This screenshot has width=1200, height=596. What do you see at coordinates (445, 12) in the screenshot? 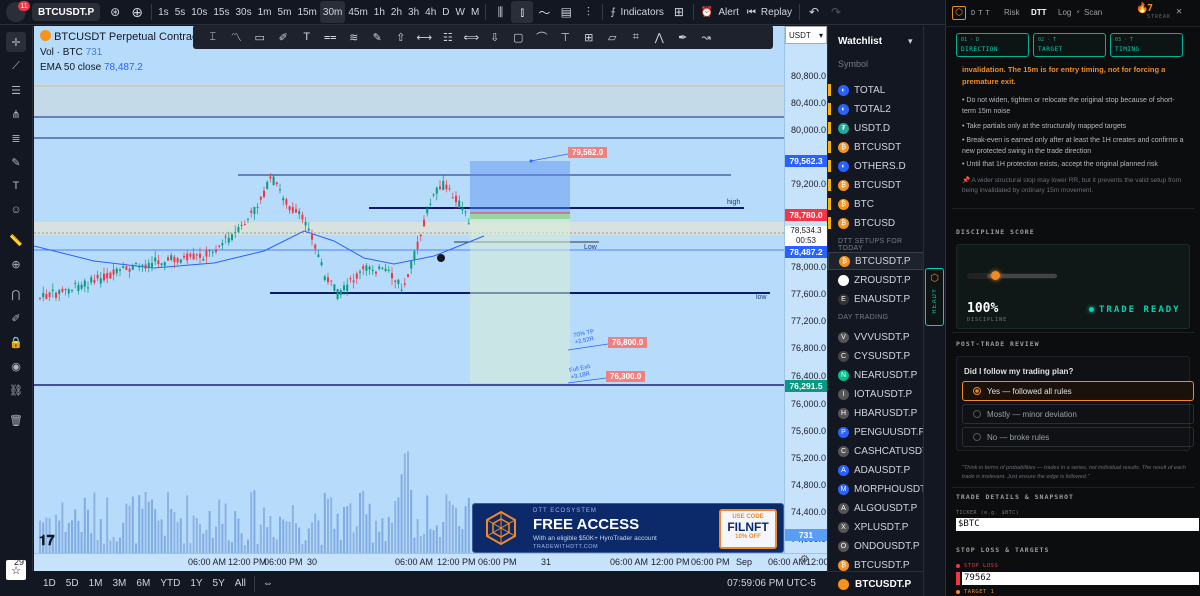
I see `timeframe-D: D` at bounding box center [445, 12].